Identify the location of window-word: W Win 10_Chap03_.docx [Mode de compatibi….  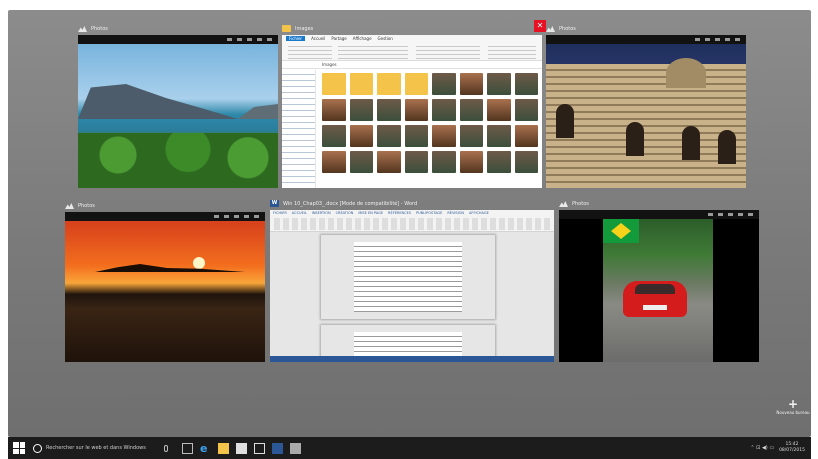
(412, 279).